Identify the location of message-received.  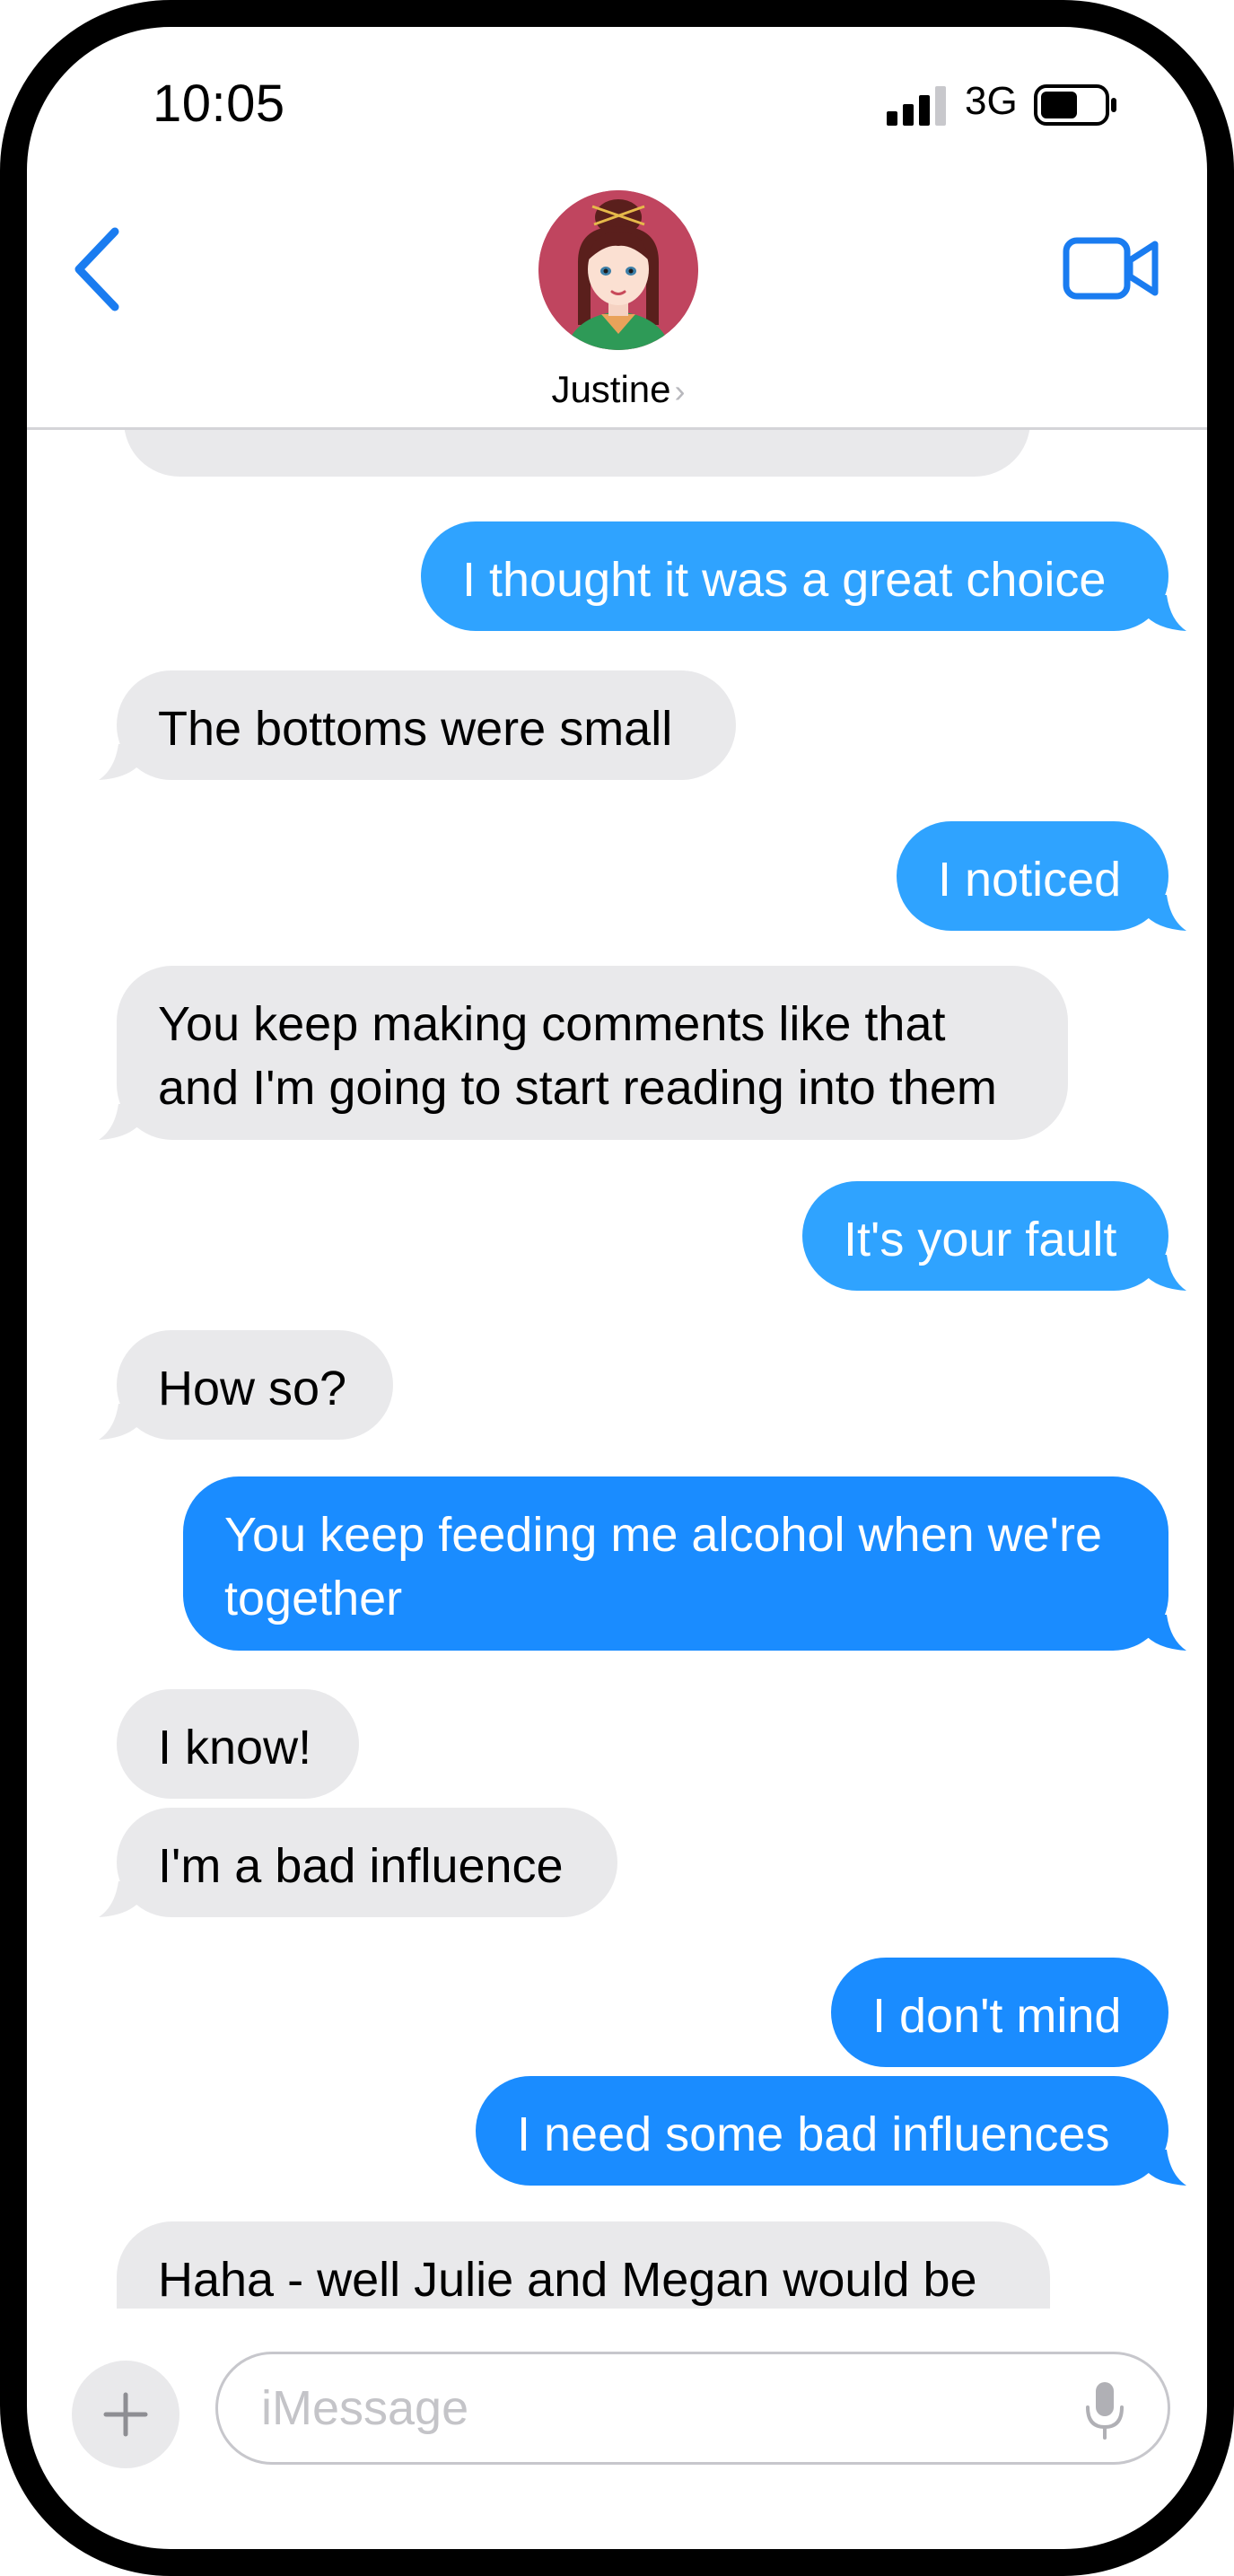
(577, 453).